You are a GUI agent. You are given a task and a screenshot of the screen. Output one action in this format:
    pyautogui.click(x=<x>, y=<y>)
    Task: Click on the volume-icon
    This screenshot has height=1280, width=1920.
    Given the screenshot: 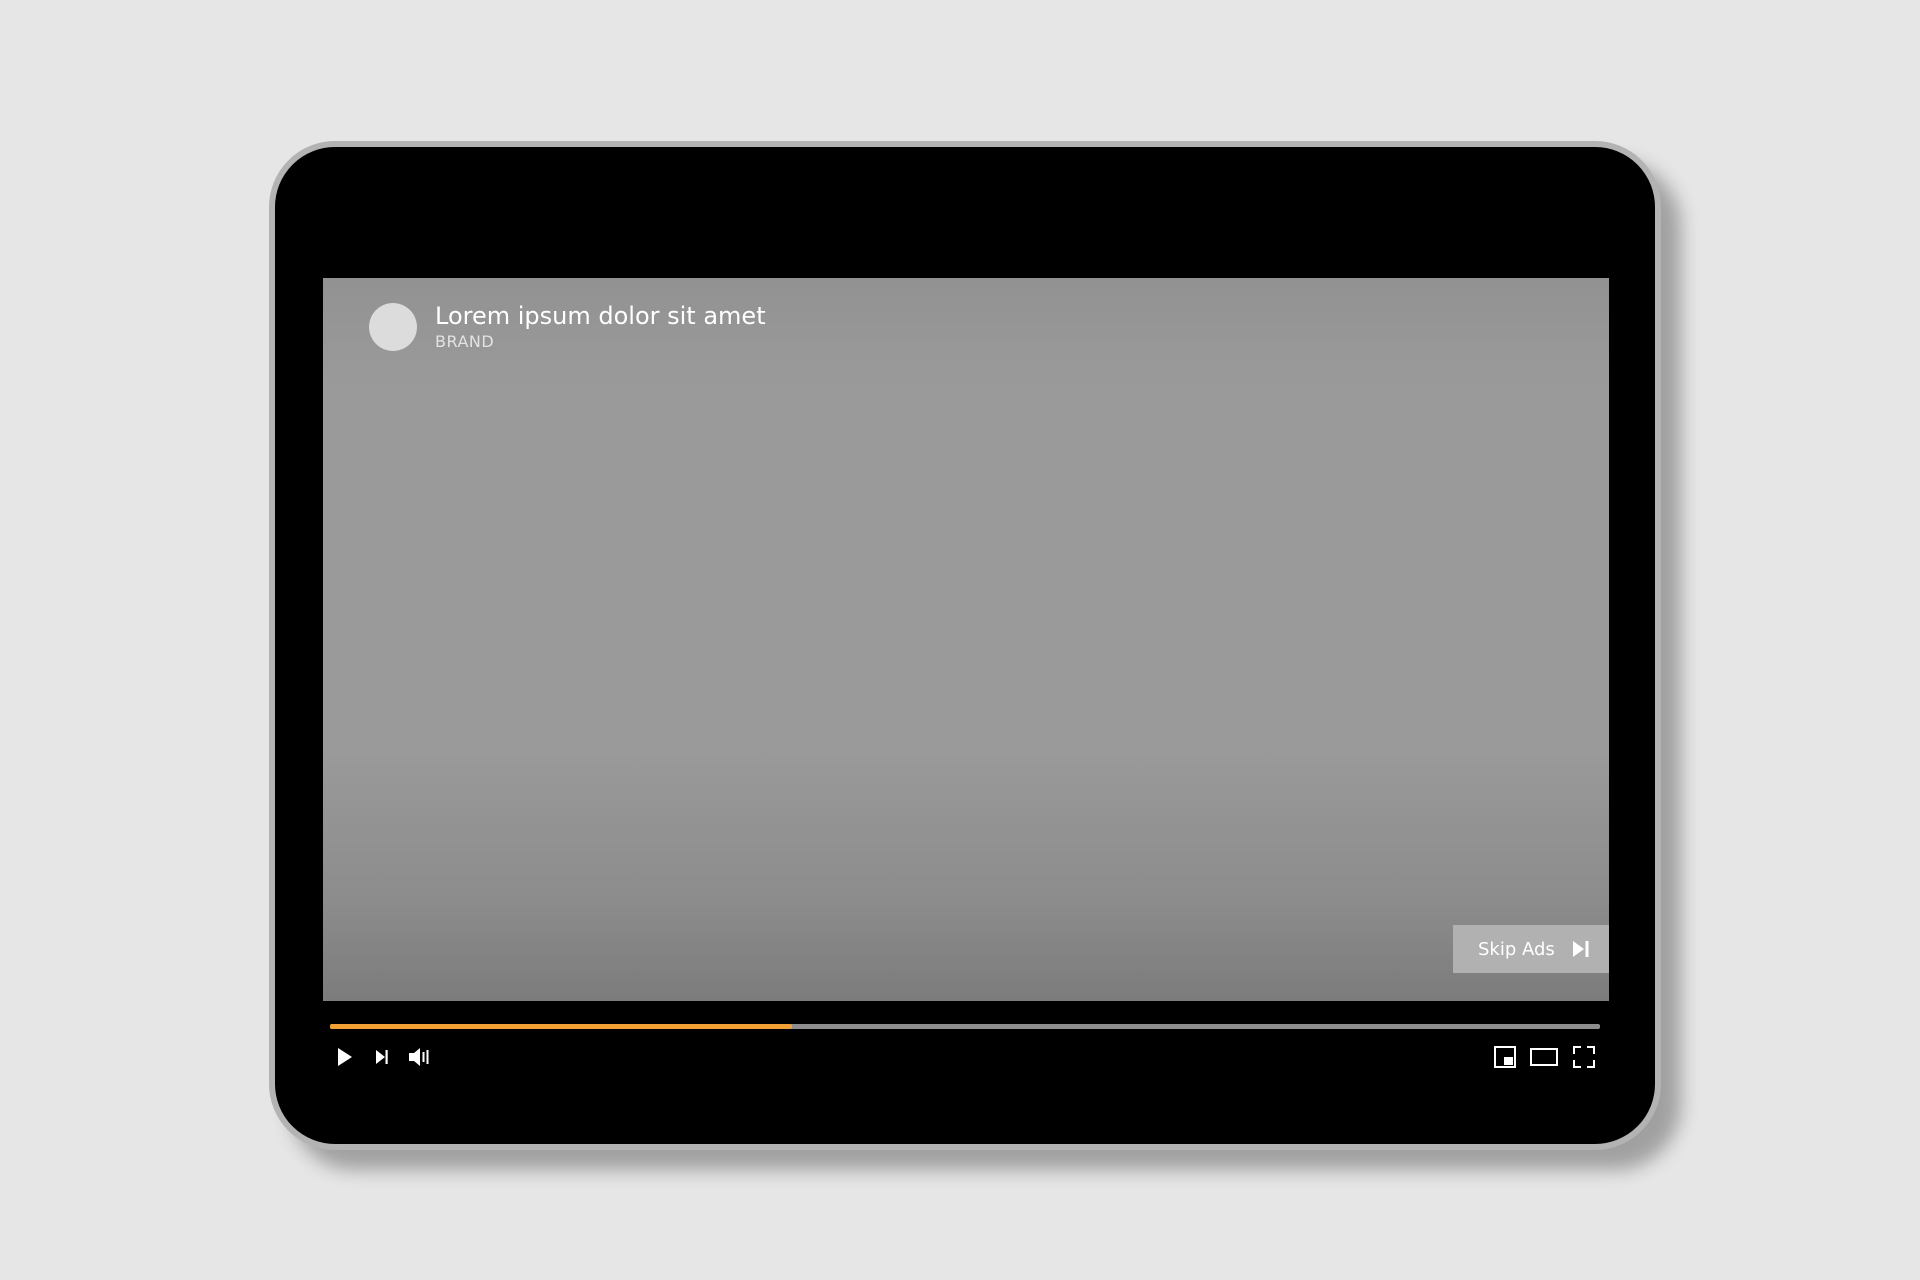 What is the action you would take?
    pyautogui.click(x=420, y=1057)
    